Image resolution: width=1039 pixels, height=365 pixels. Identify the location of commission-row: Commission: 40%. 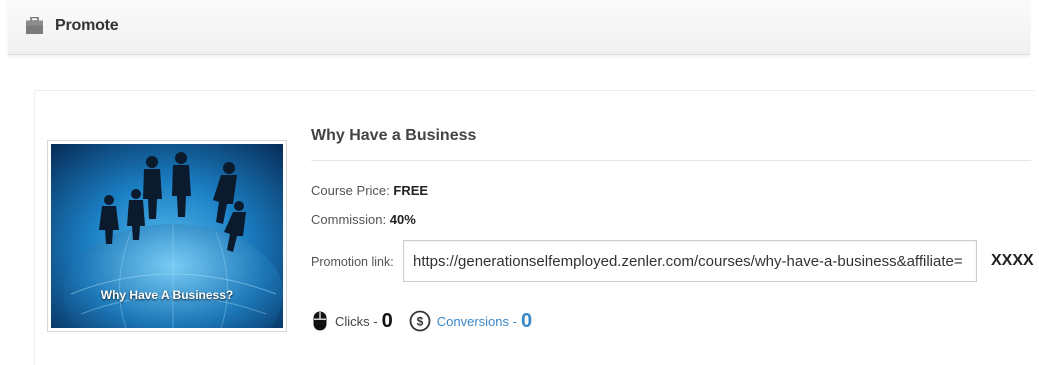
(363, 219).